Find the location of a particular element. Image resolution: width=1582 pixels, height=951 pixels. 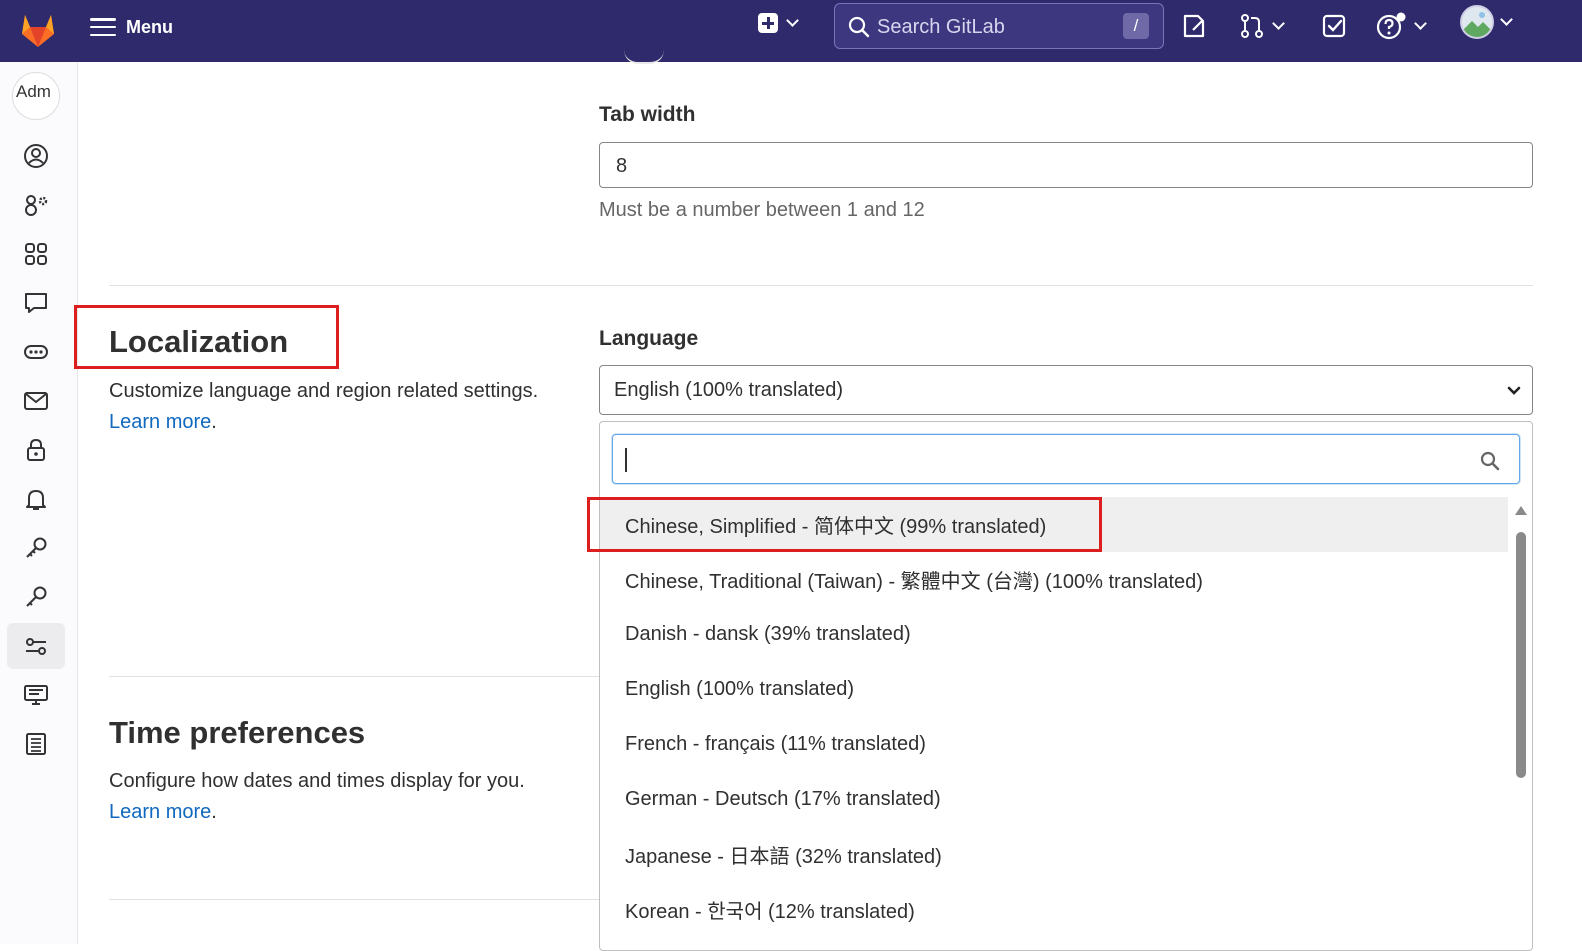

account-settings-icon is located at coordinates (36, 205).